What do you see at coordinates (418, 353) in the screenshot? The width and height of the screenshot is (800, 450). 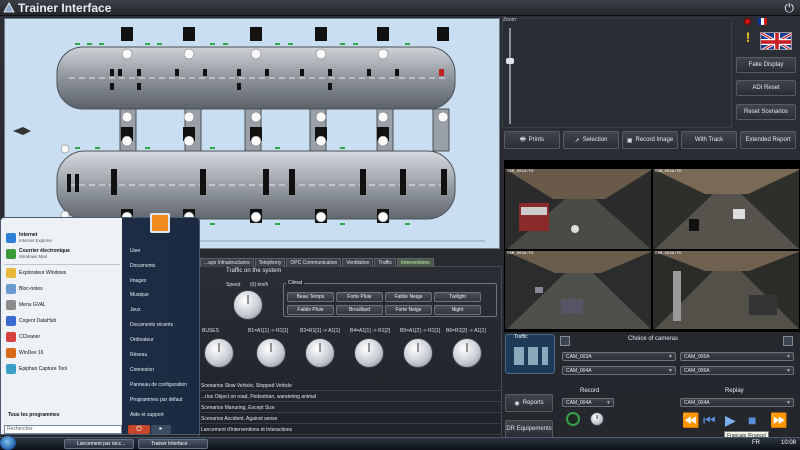 I see `b5-knob` at bounding box center [418, 353].